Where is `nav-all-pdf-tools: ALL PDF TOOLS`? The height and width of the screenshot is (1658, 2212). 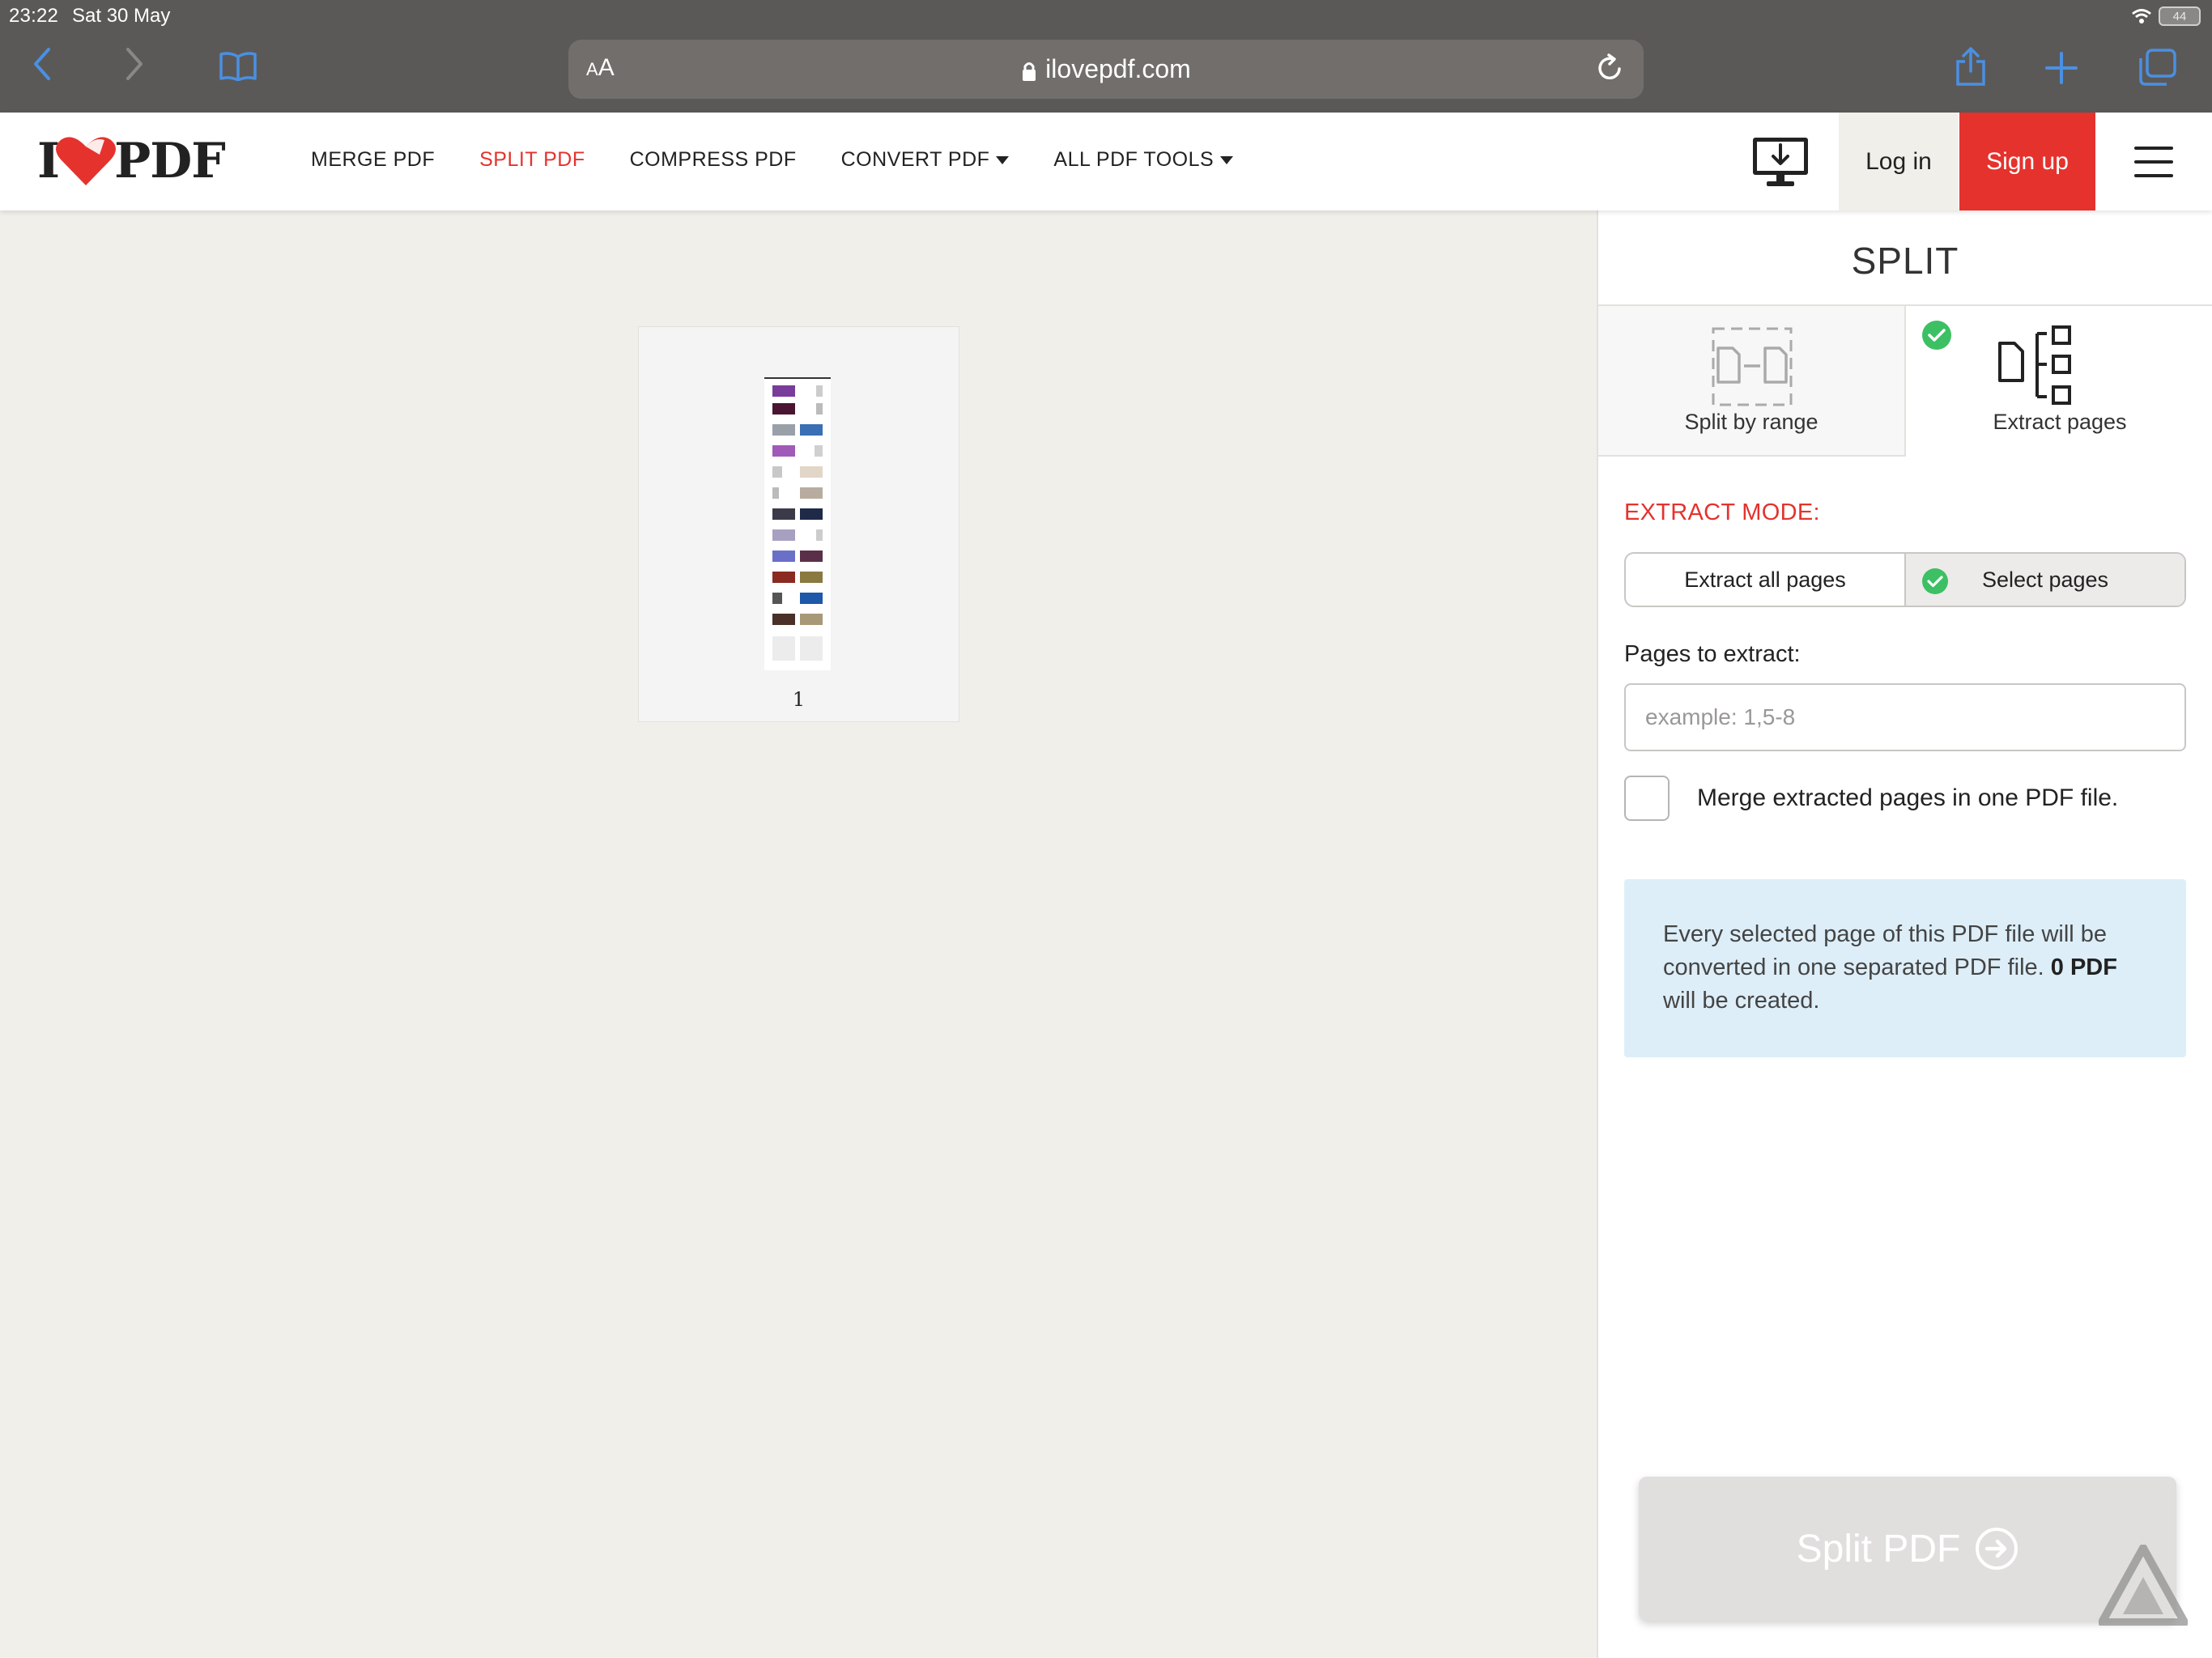
nav-all-pdf-tools: ALL PDF TOOLS is located at coordinates (1144, 160).